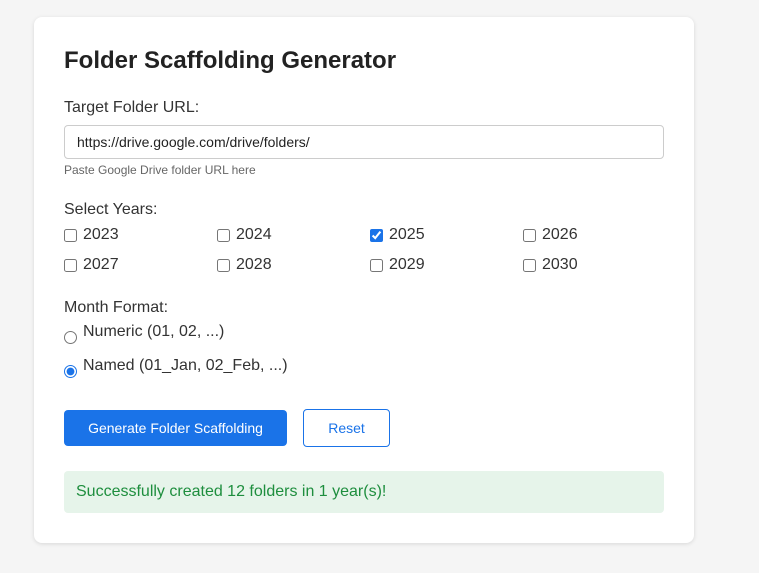  Describe the element at coordinates (185, 365) in the screenshot. I see `month-format-option-label: Named (01_Jan, 02_Feb, ...)` at that location.